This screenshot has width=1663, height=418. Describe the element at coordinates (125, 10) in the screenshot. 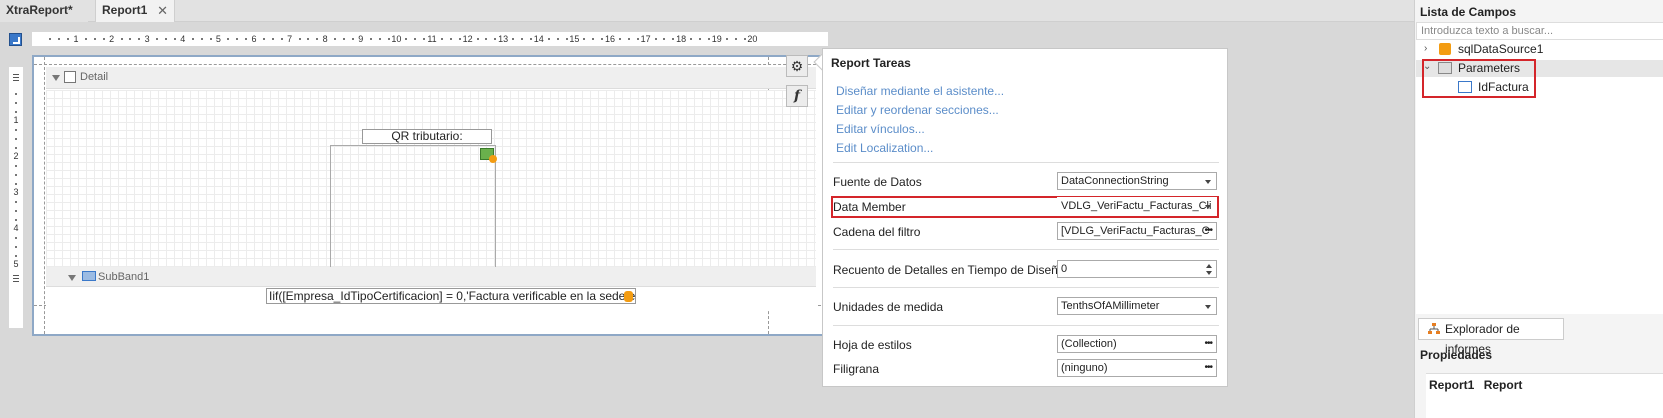

I see `tab-label: Report1` at that location.